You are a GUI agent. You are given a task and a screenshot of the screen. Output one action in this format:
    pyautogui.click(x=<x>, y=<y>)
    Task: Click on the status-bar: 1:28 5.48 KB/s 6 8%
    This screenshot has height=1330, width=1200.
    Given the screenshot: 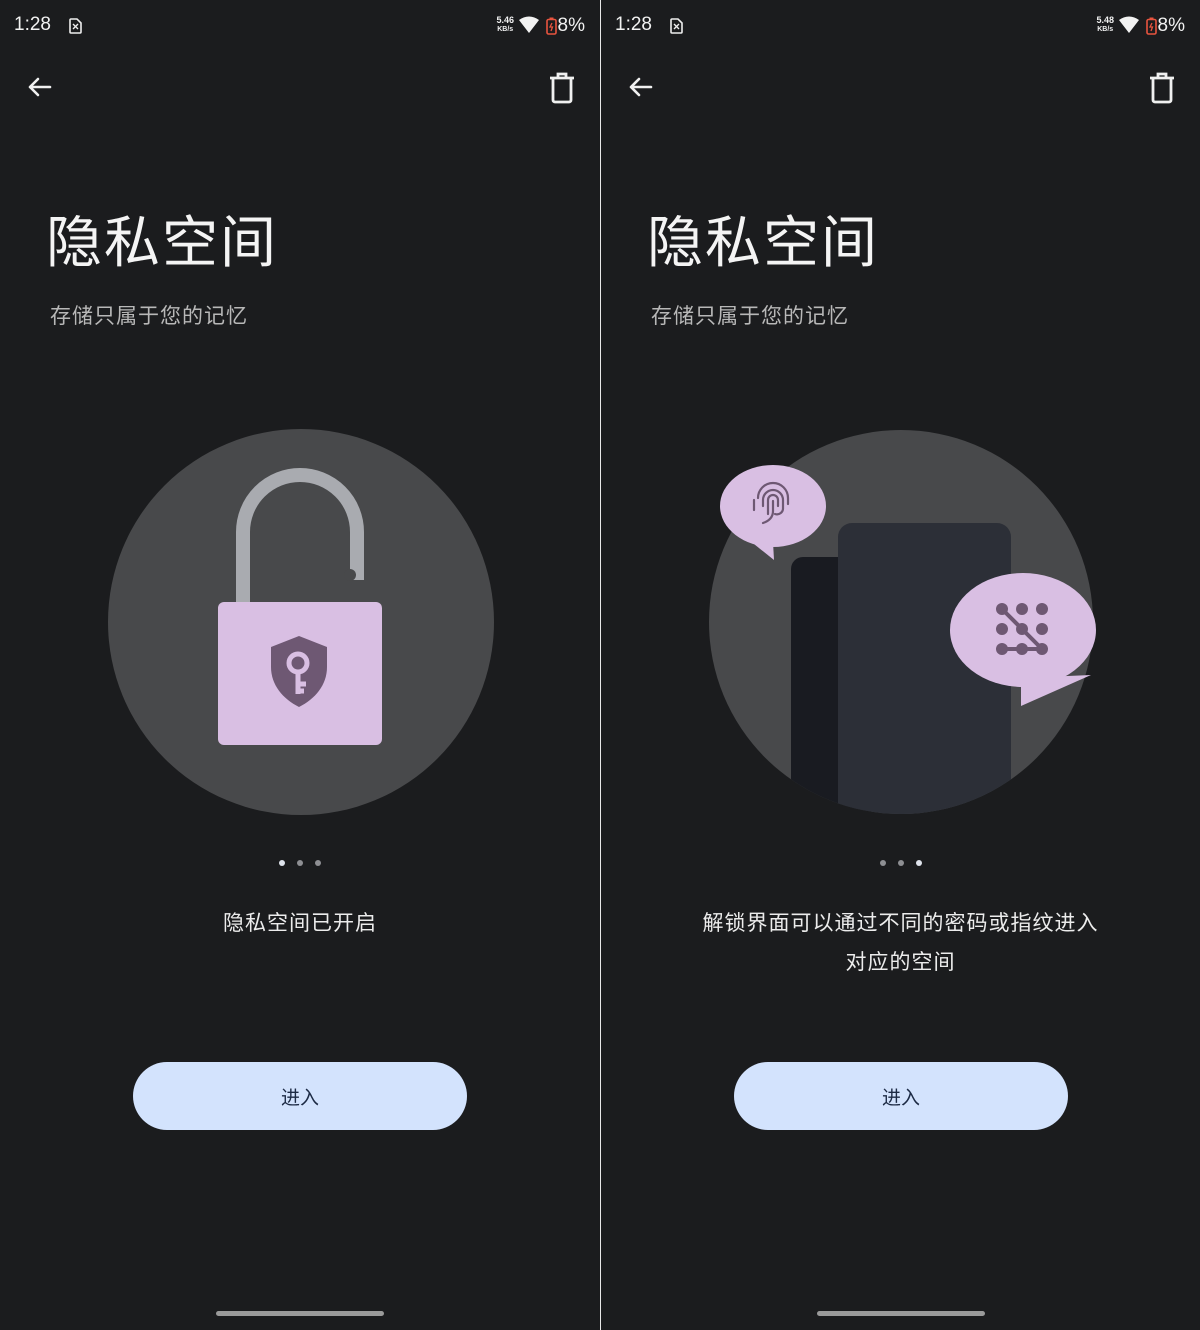 What is the action you would take?
    pyautogui.click(x=900, y=26)
    